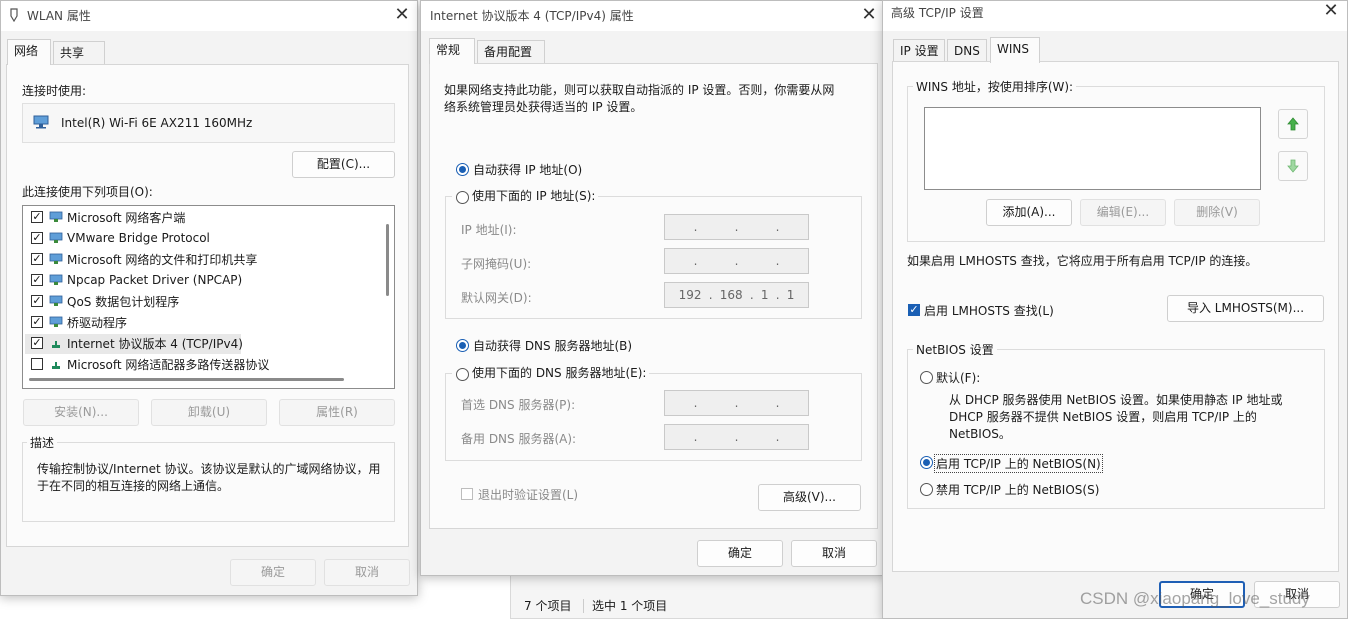  What do you see at coordinates (926, 462) in the screenshot?
I see `netbios-enable-radio` at bounding box center [926, 462].